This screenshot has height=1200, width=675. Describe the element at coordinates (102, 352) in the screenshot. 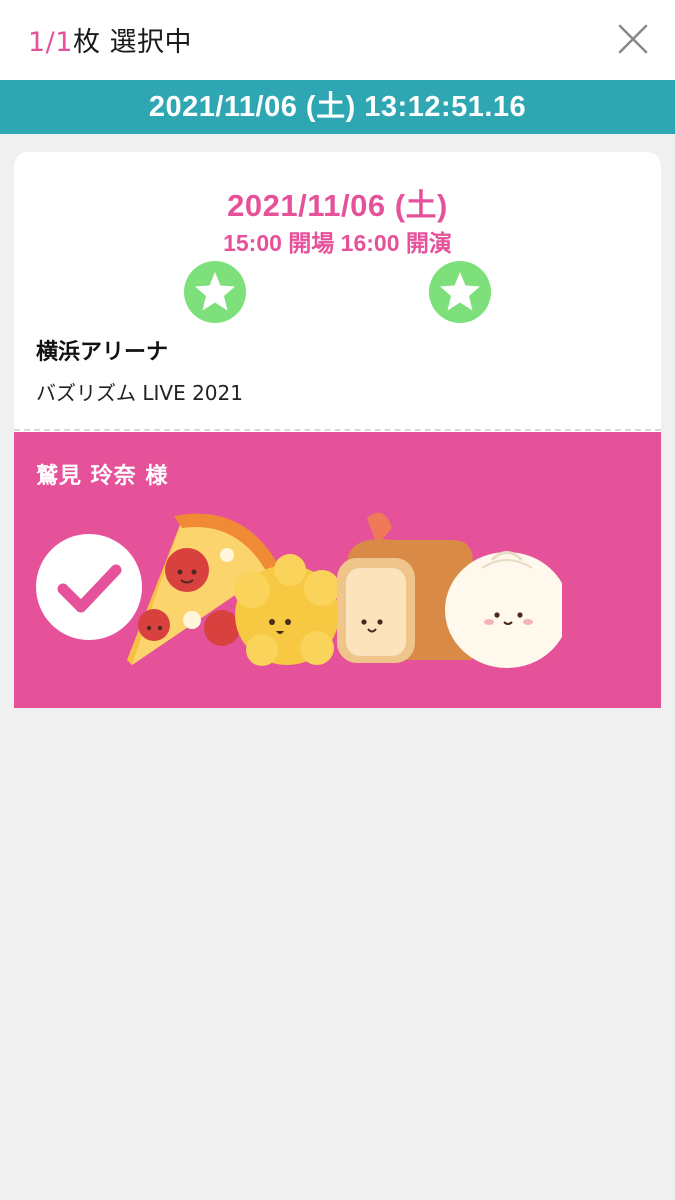

I see `venue-name: 横浜アリーナ` at that location.